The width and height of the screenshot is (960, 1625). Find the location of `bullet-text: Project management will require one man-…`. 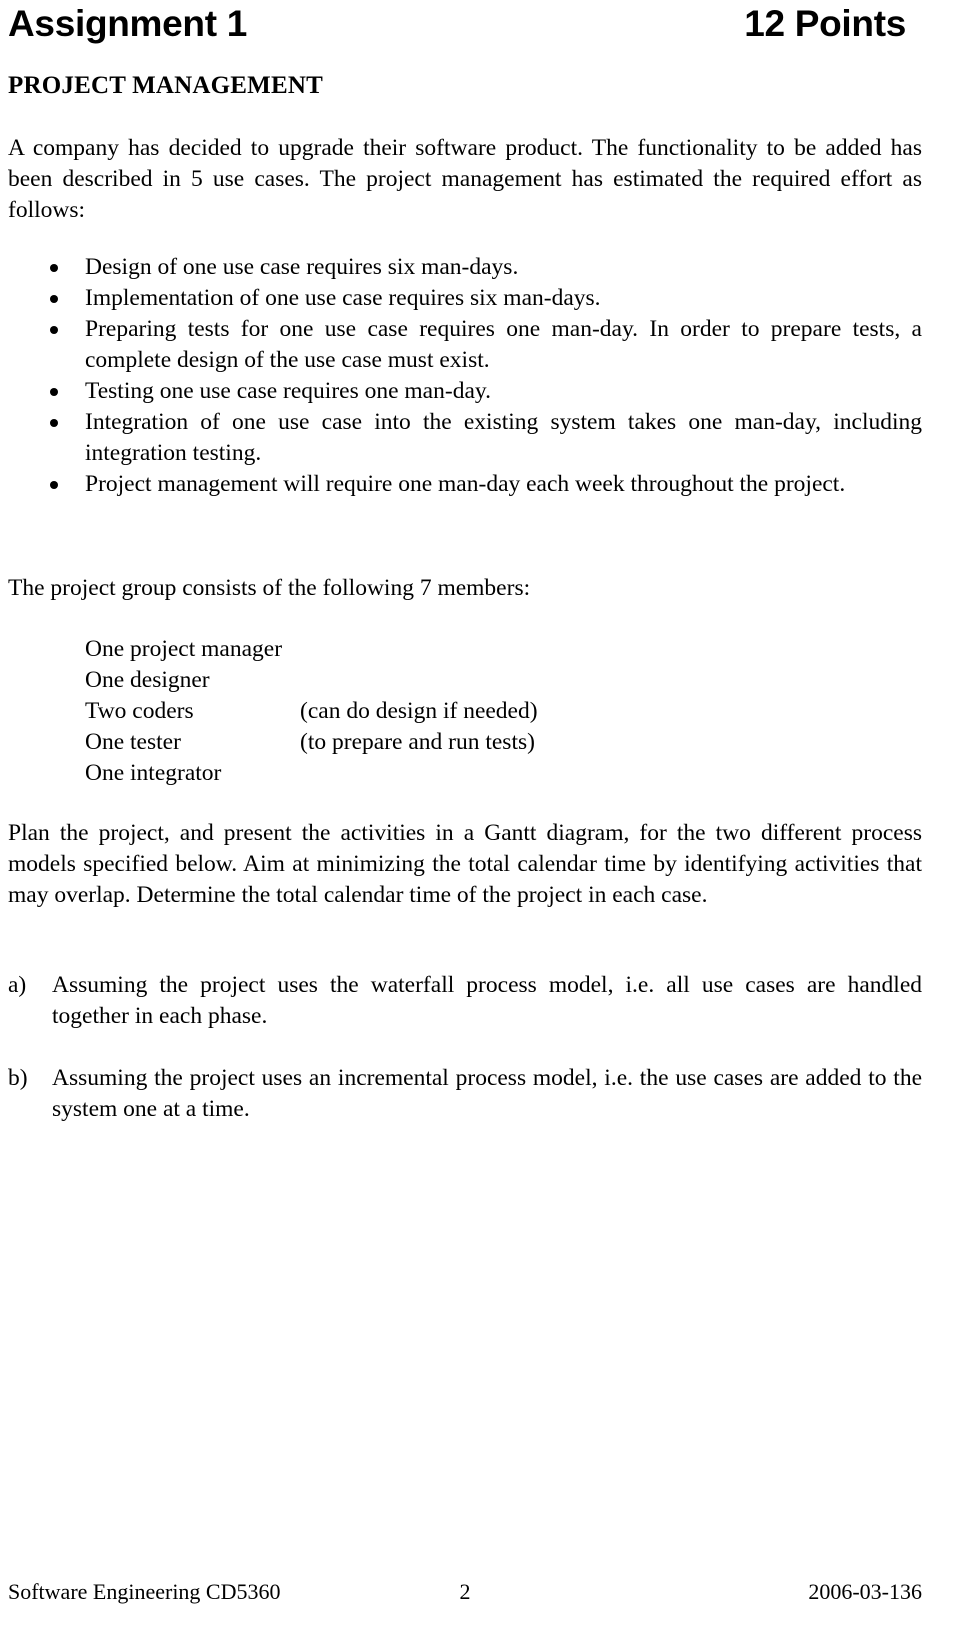

bullet-text: Project management will require one man-… is located at coordinates (465, 484).